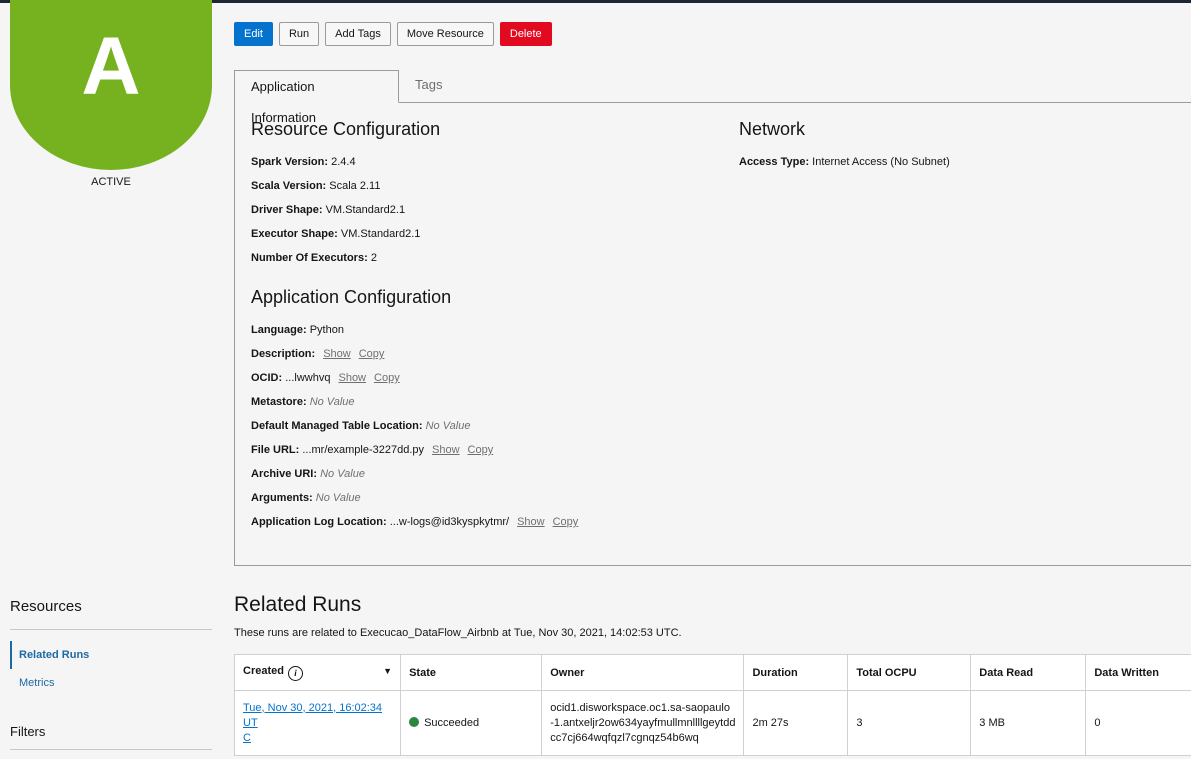 This screenshot has height=759, width=1191. Describe the element at coordinates (1028, 723) in the screenshot. I see `data-read-cell: 3 MB` at that location.